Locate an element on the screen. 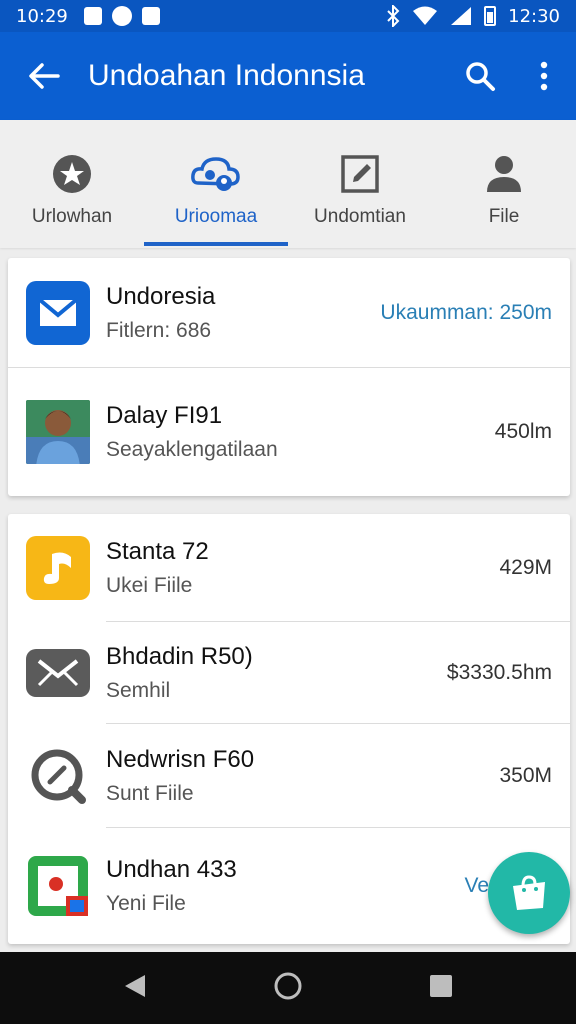  status-time: 10:29 is located at coordinates (42, 16).